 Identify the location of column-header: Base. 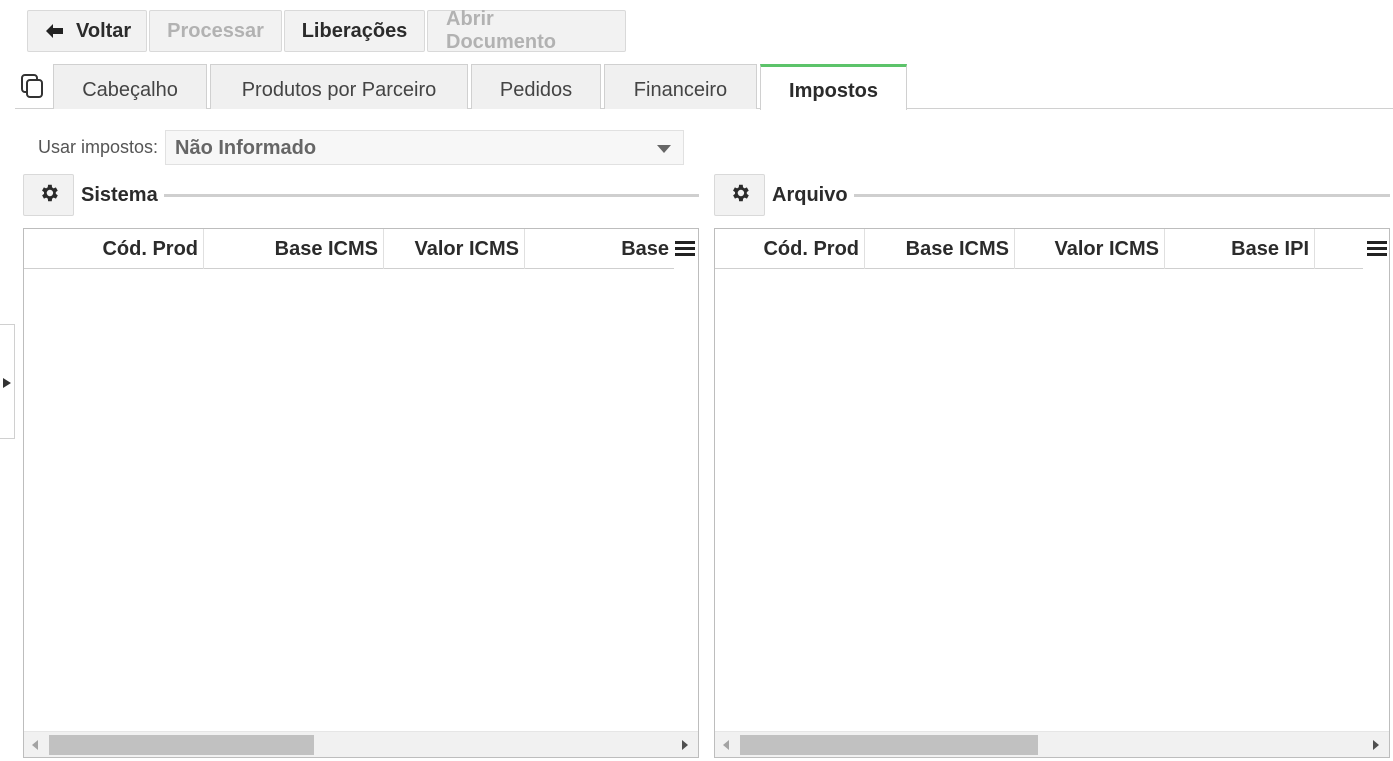
(599, 249).